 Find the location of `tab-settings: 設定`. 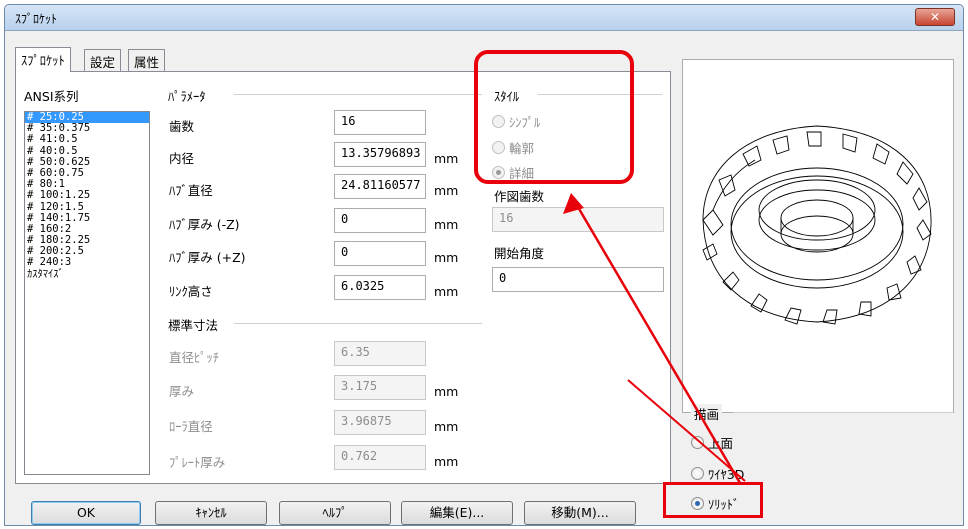

tab-settings: 設定 is located at coordinates (103, 60).